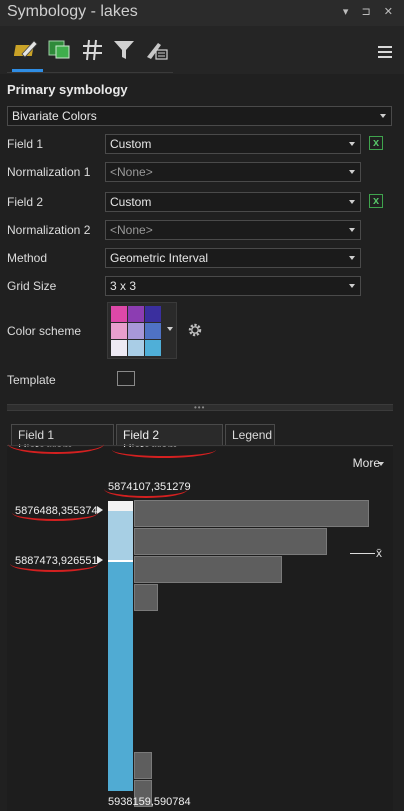  What do you see at coordinates (159, 258) in the screenshot?
I see `method-value: Geometric Interval` at bounding box center [159, 258].